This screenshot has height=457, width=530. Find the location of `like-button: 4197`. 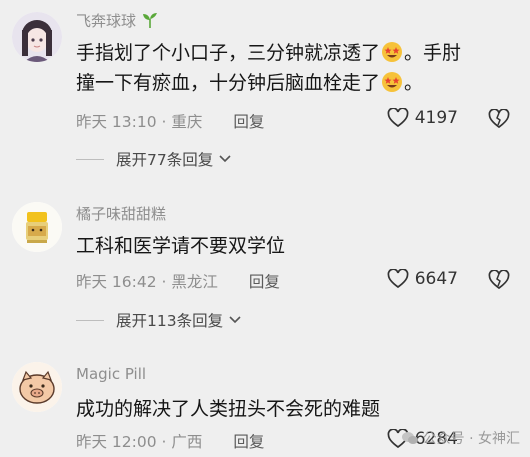

like-button: 4197 is located at coordinates (422, 118).